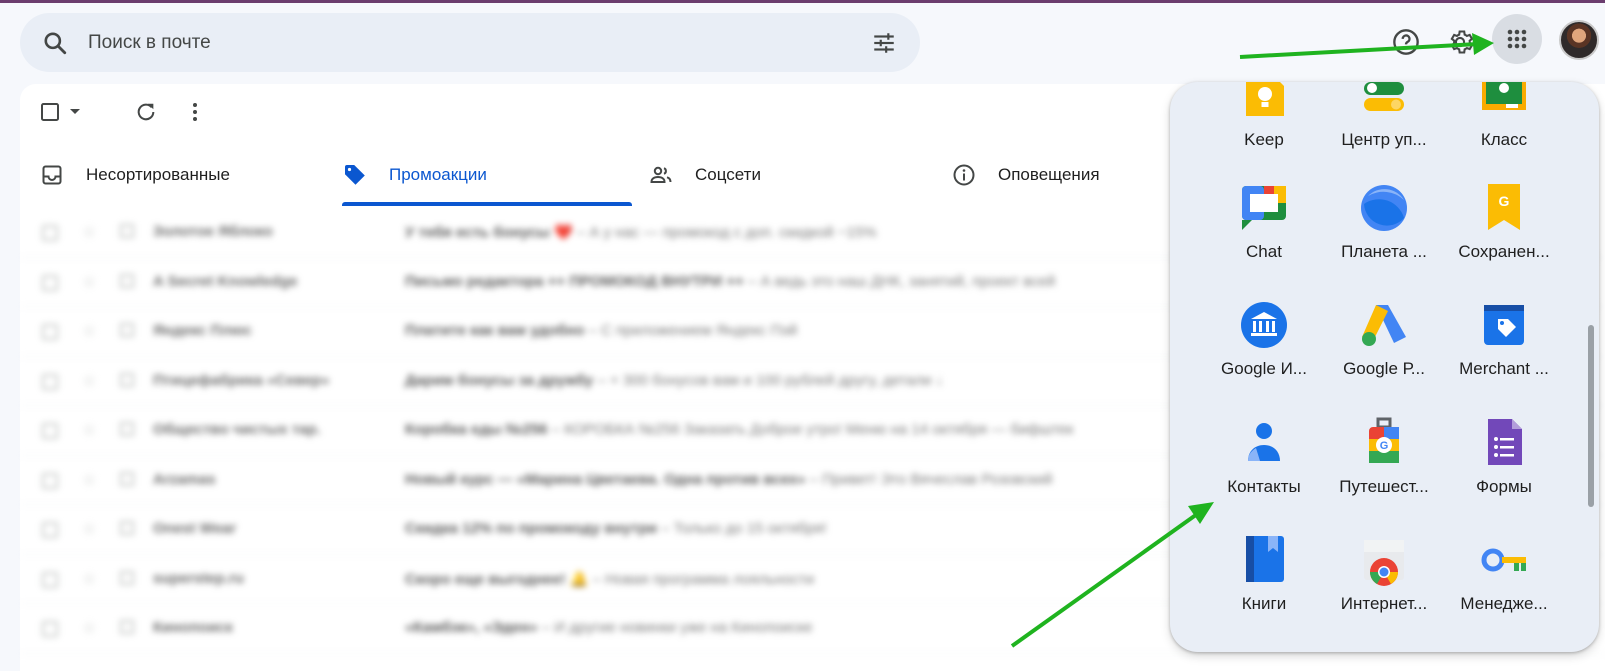 Image resolution: width=1605 pixels, height=671 pixels. I want to click on app-forms: Формы, so click(1504, 472).